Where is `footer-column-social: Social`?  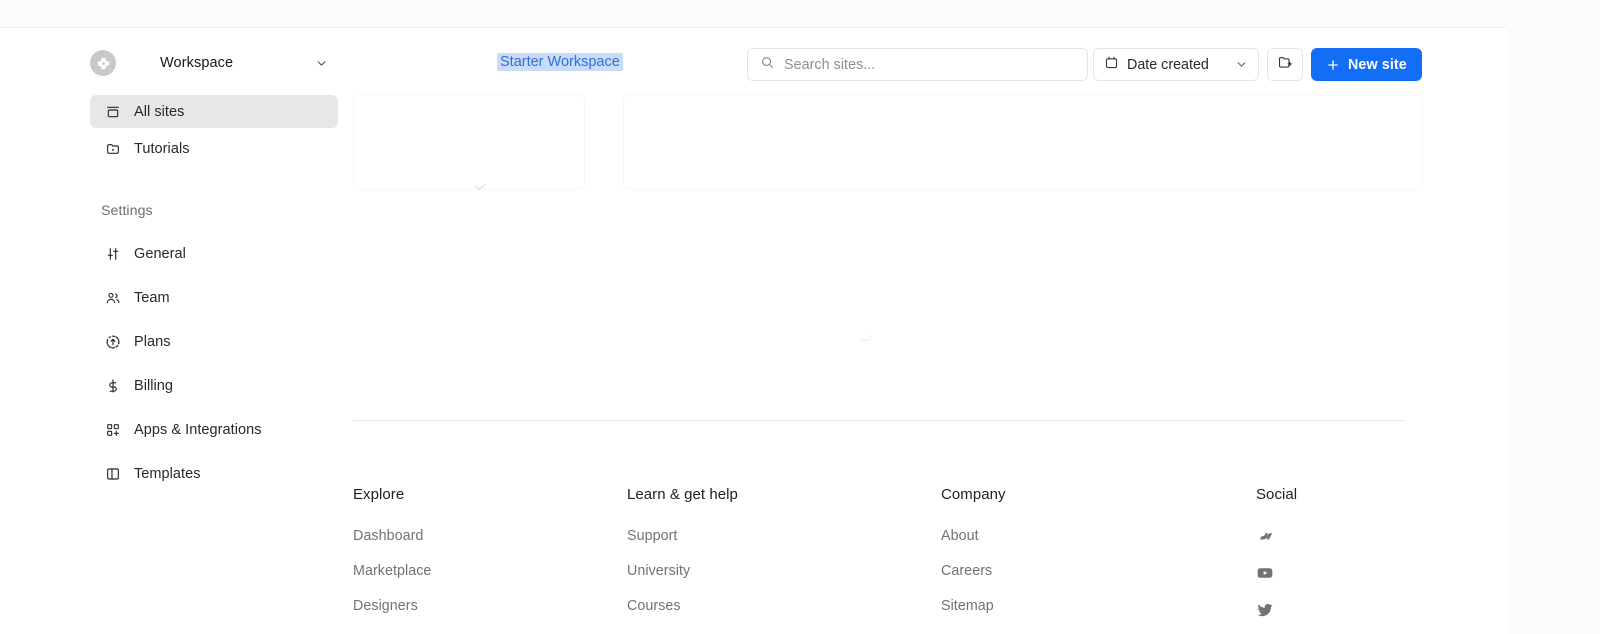 footer-column-social: Social is located at coordinates (1276, 560).